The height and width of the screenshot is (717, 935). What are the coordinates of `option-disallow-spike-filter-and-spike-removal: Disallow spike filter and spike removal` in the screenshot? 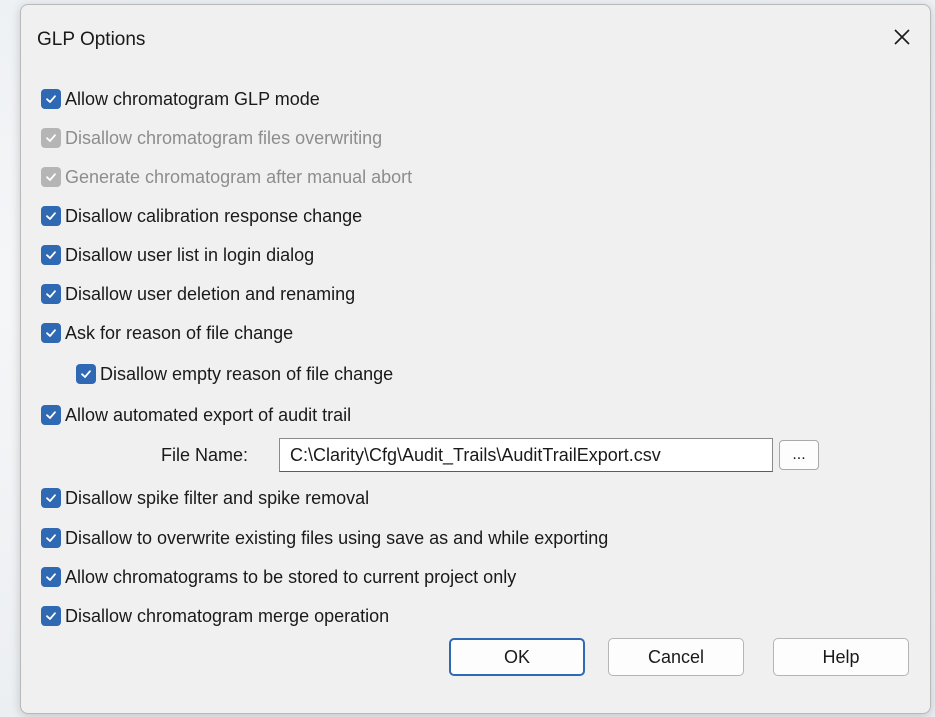 It's located at (205, 498).